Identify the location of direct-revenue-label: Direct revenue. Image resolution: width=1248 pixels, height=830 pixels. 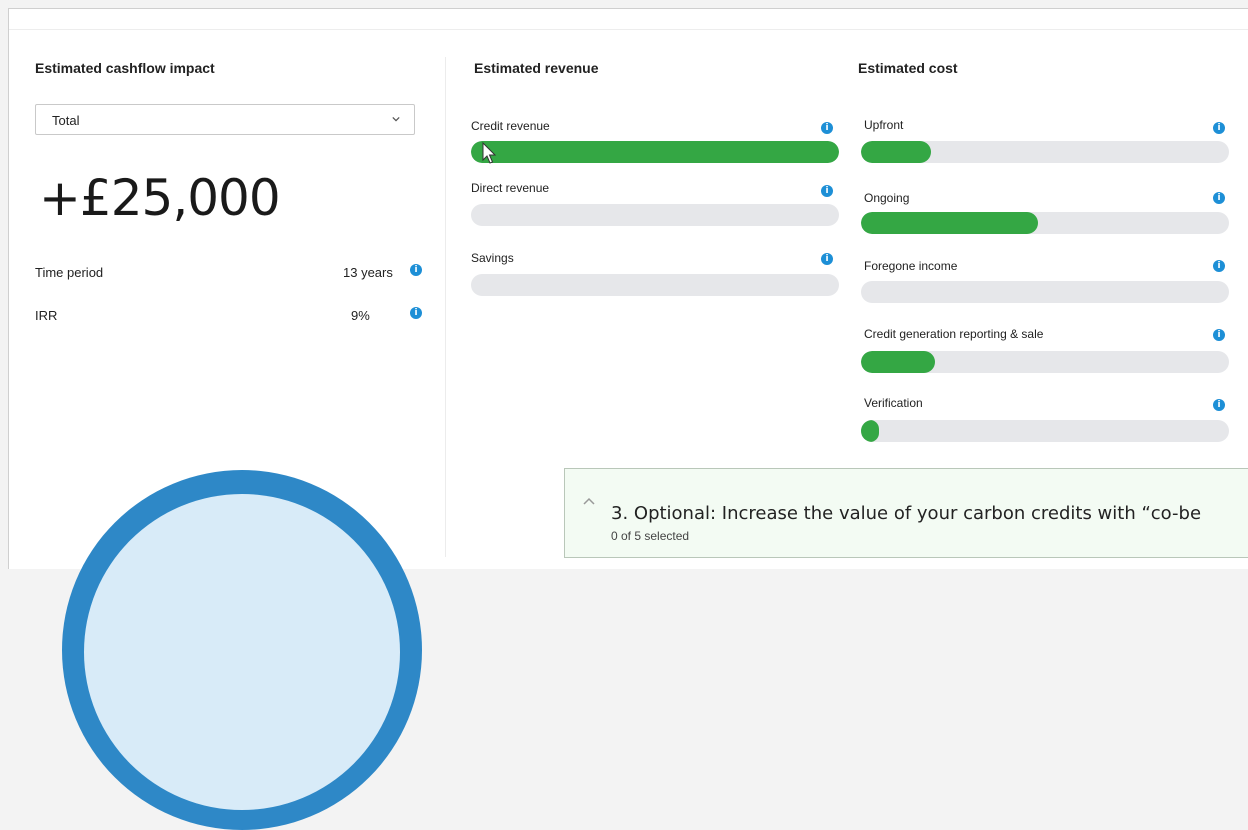
(510, 188).